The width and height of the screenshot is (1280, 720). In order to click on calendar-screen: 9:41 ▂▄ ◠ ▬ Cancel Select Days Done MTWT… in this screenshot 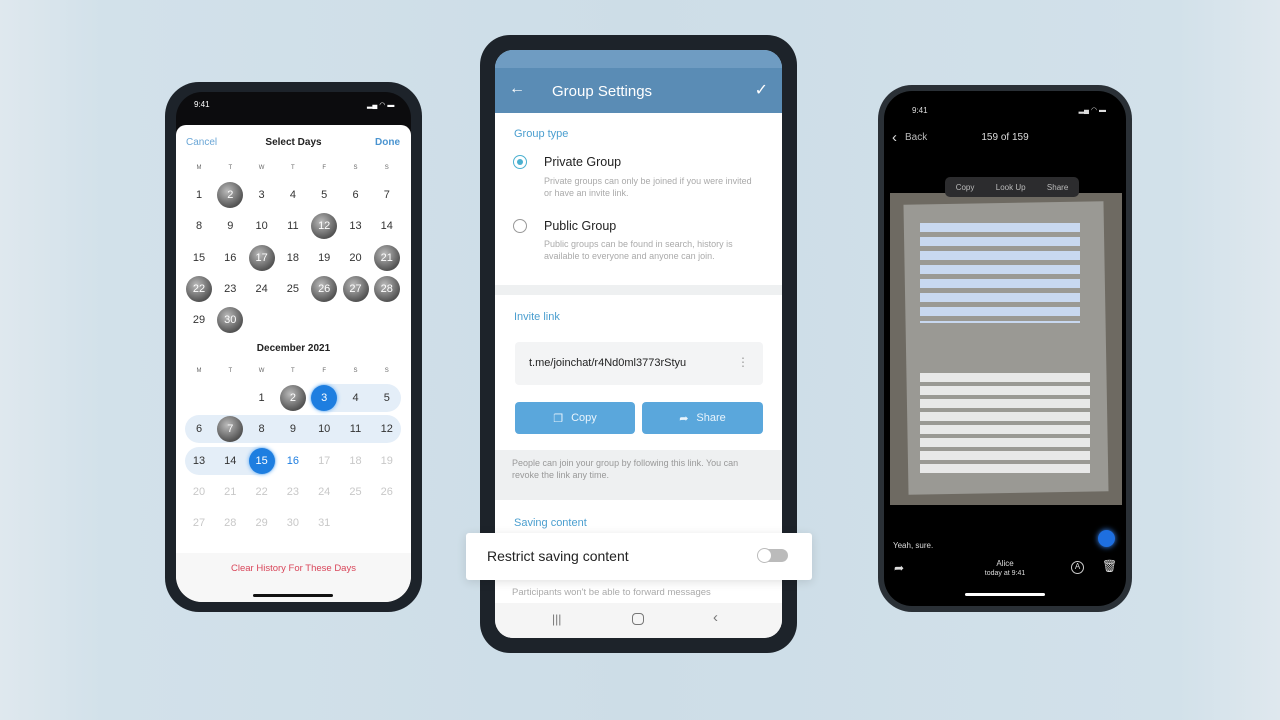, I will do `click(293, 347)`.